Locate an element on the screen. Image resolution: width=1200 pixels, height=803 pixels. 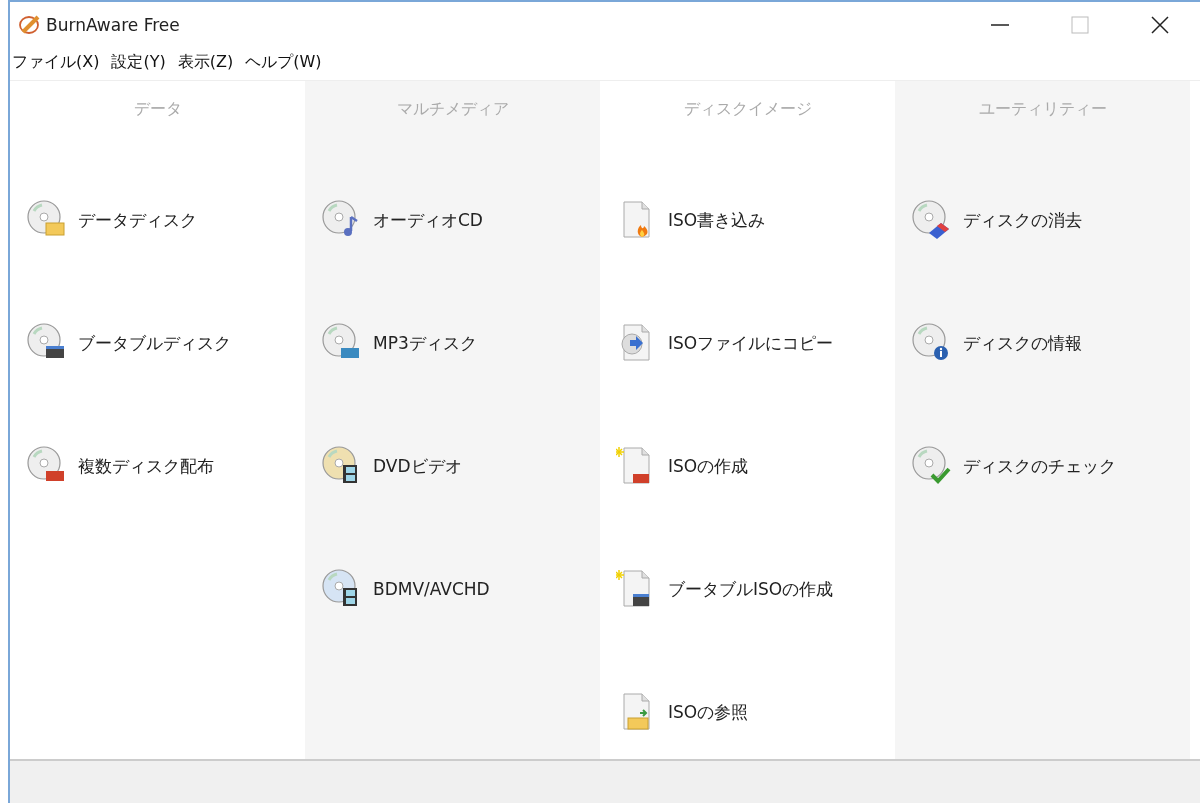
minimize-icon is located at coordinates (1000, 25).